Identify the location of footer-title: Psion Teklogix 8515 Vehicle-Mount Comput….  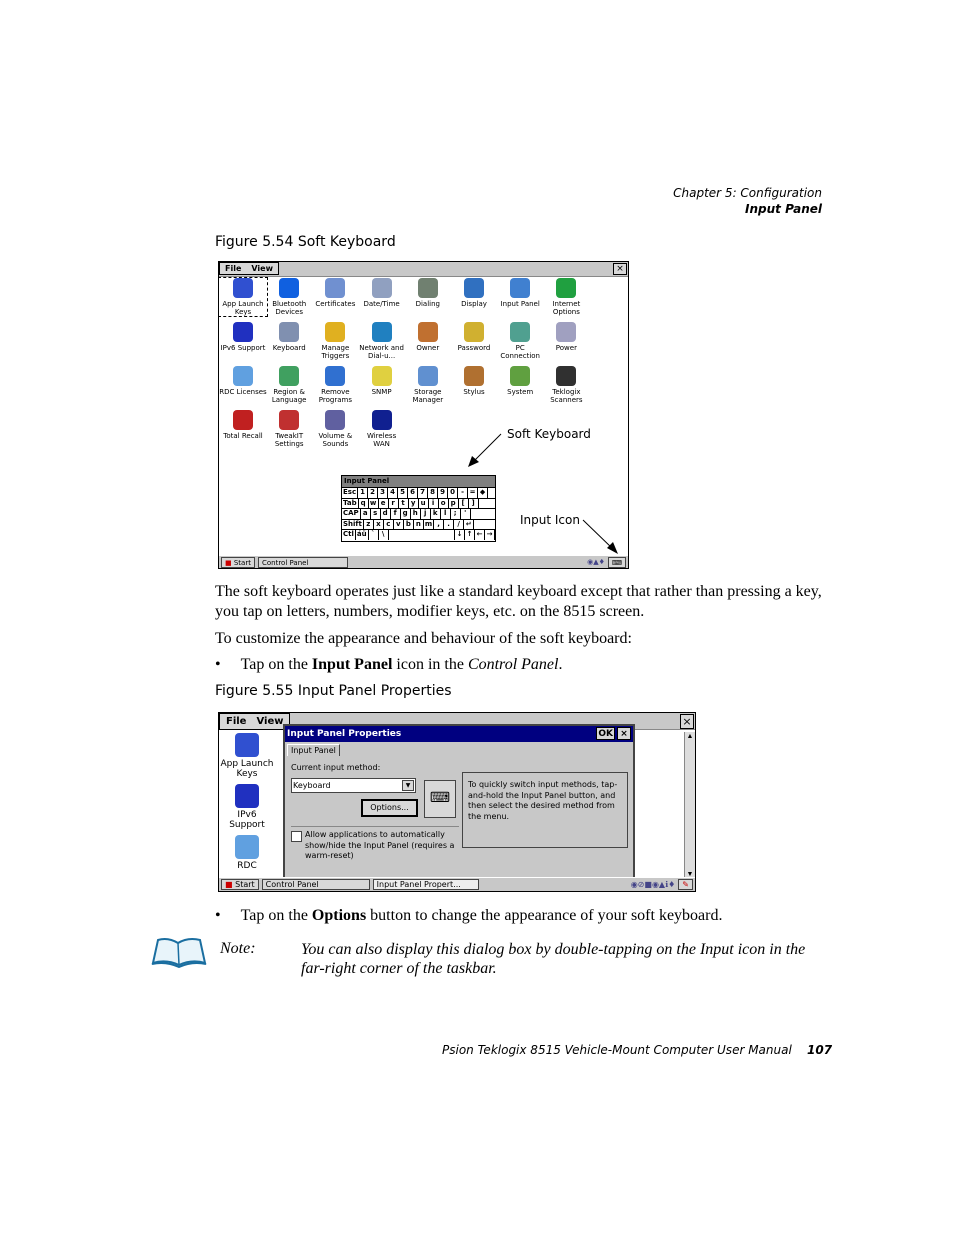
(617, 1050).